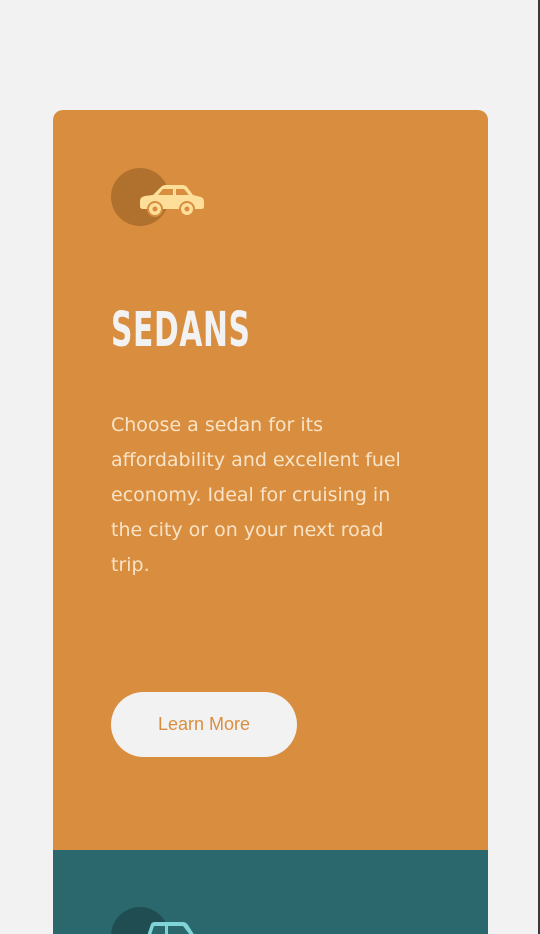  Describe the element at coordinates (270, 892) in the screenshot. I see `suvs-card` at that location.